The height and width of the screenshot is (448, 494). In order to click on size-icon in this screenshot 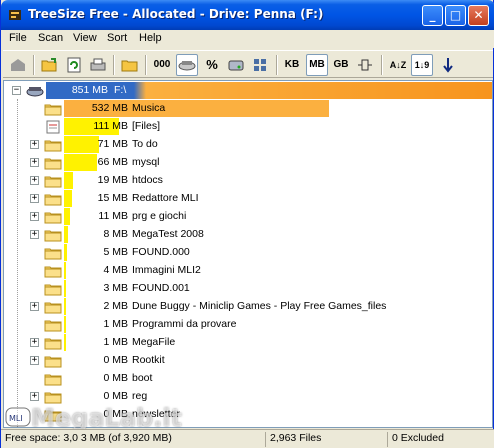, I will do `click(187, 65)`.